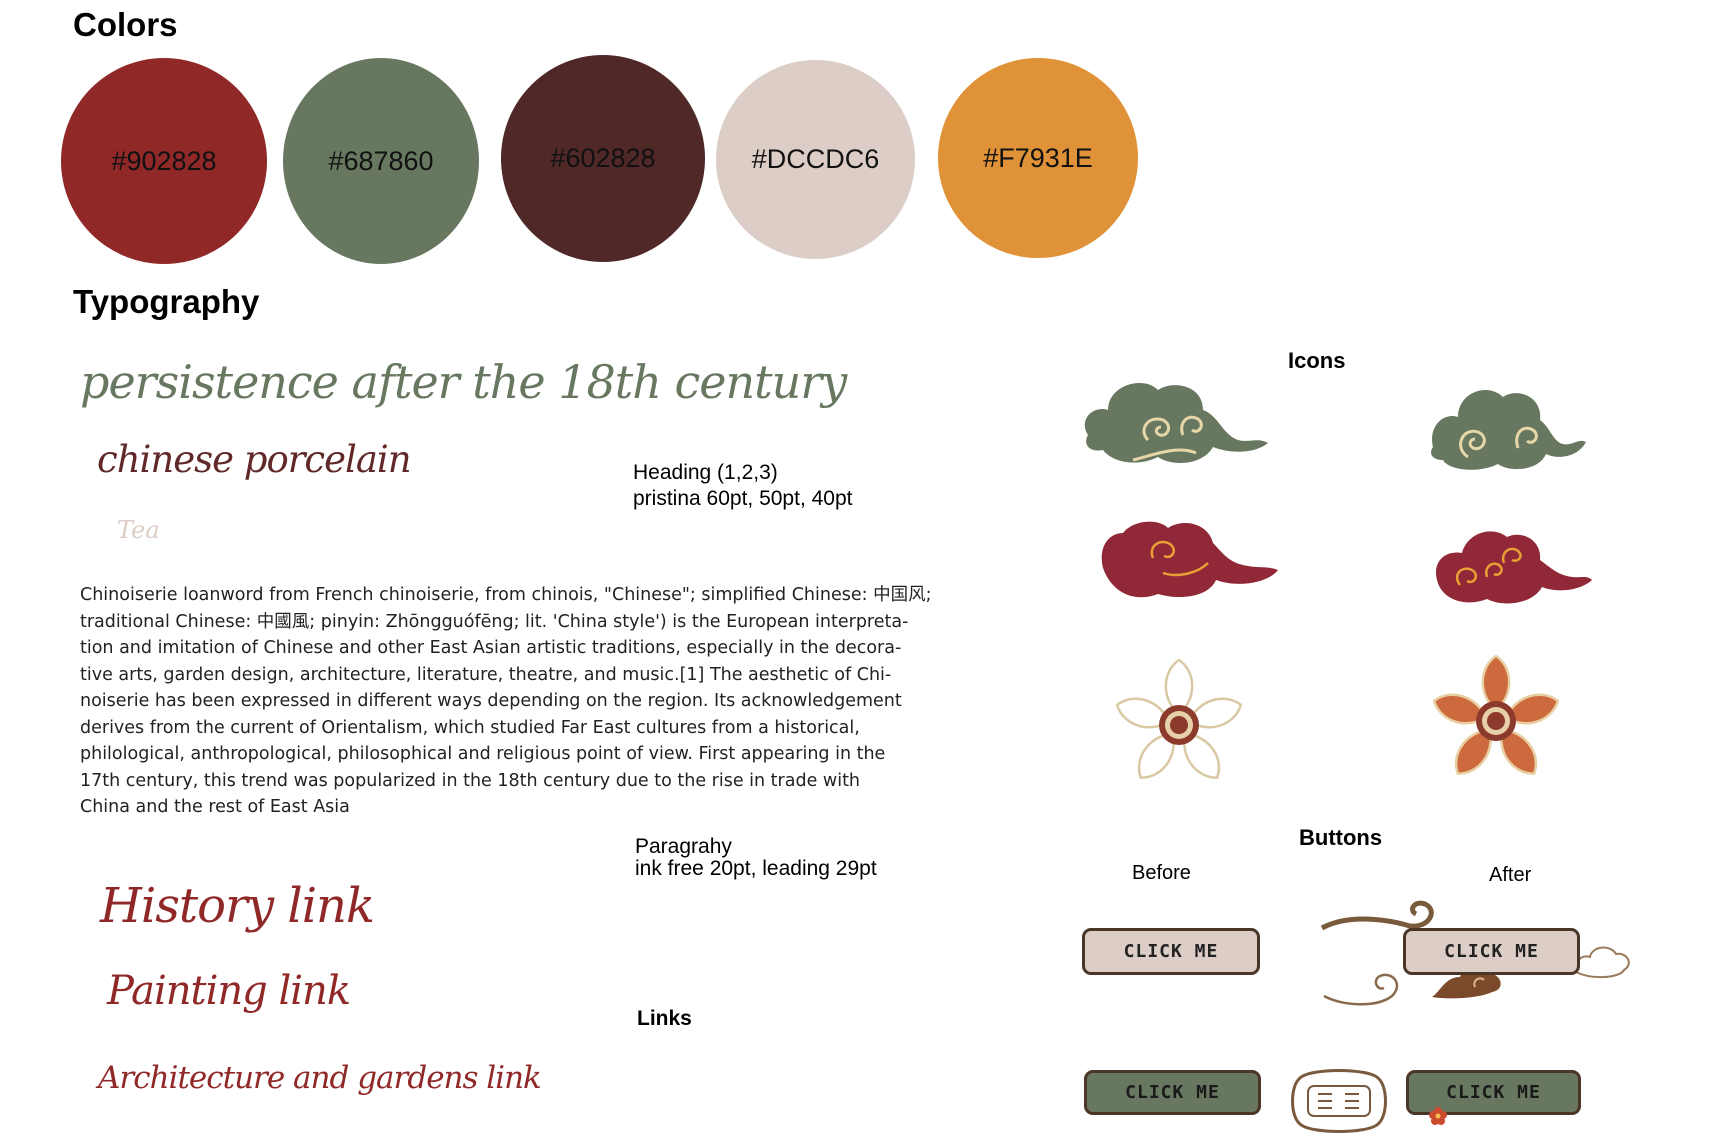  I want to click on links-caption: Links, so click(664, 1018).